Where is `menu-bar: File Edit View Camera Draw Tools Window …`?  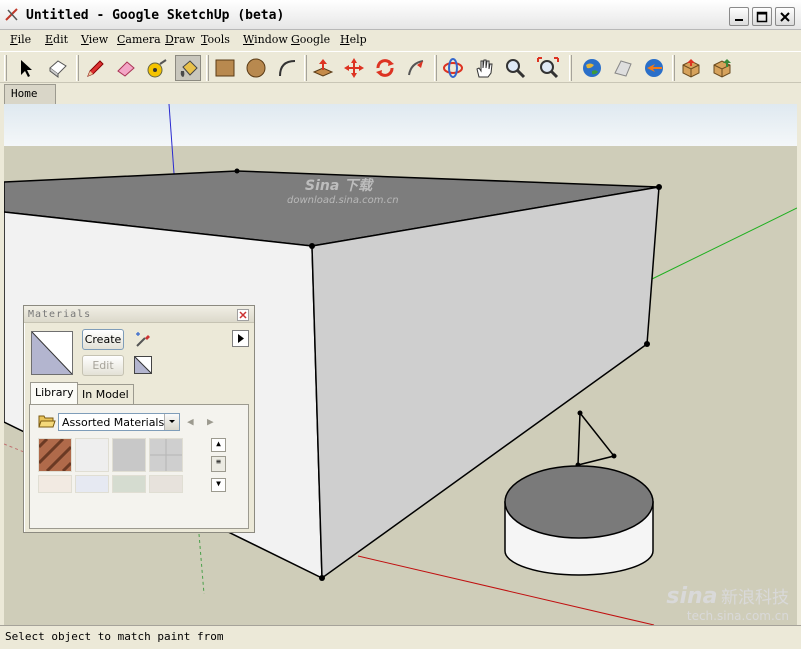 menu-bar: File Edit View Camera Draw Tools Window … is located at coordinates (400, 40).